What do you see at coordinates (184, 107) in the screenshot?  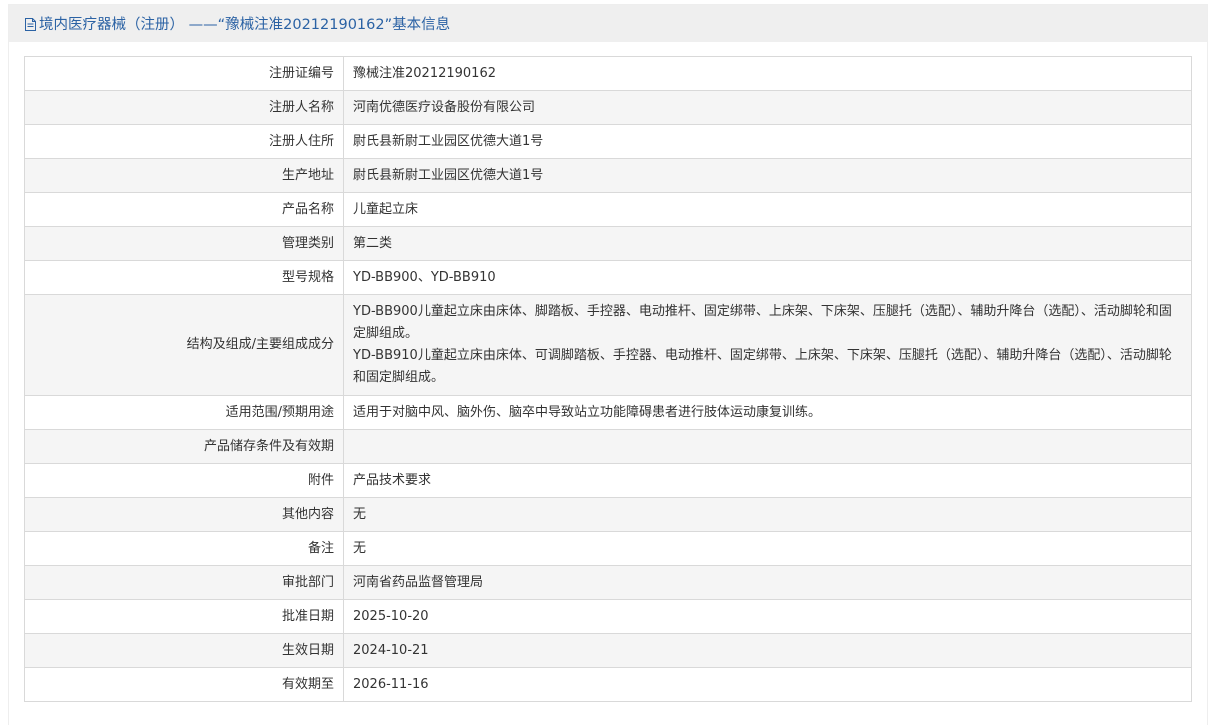 I see `row-label: 注册人名称` at bounding box center [184, 107].